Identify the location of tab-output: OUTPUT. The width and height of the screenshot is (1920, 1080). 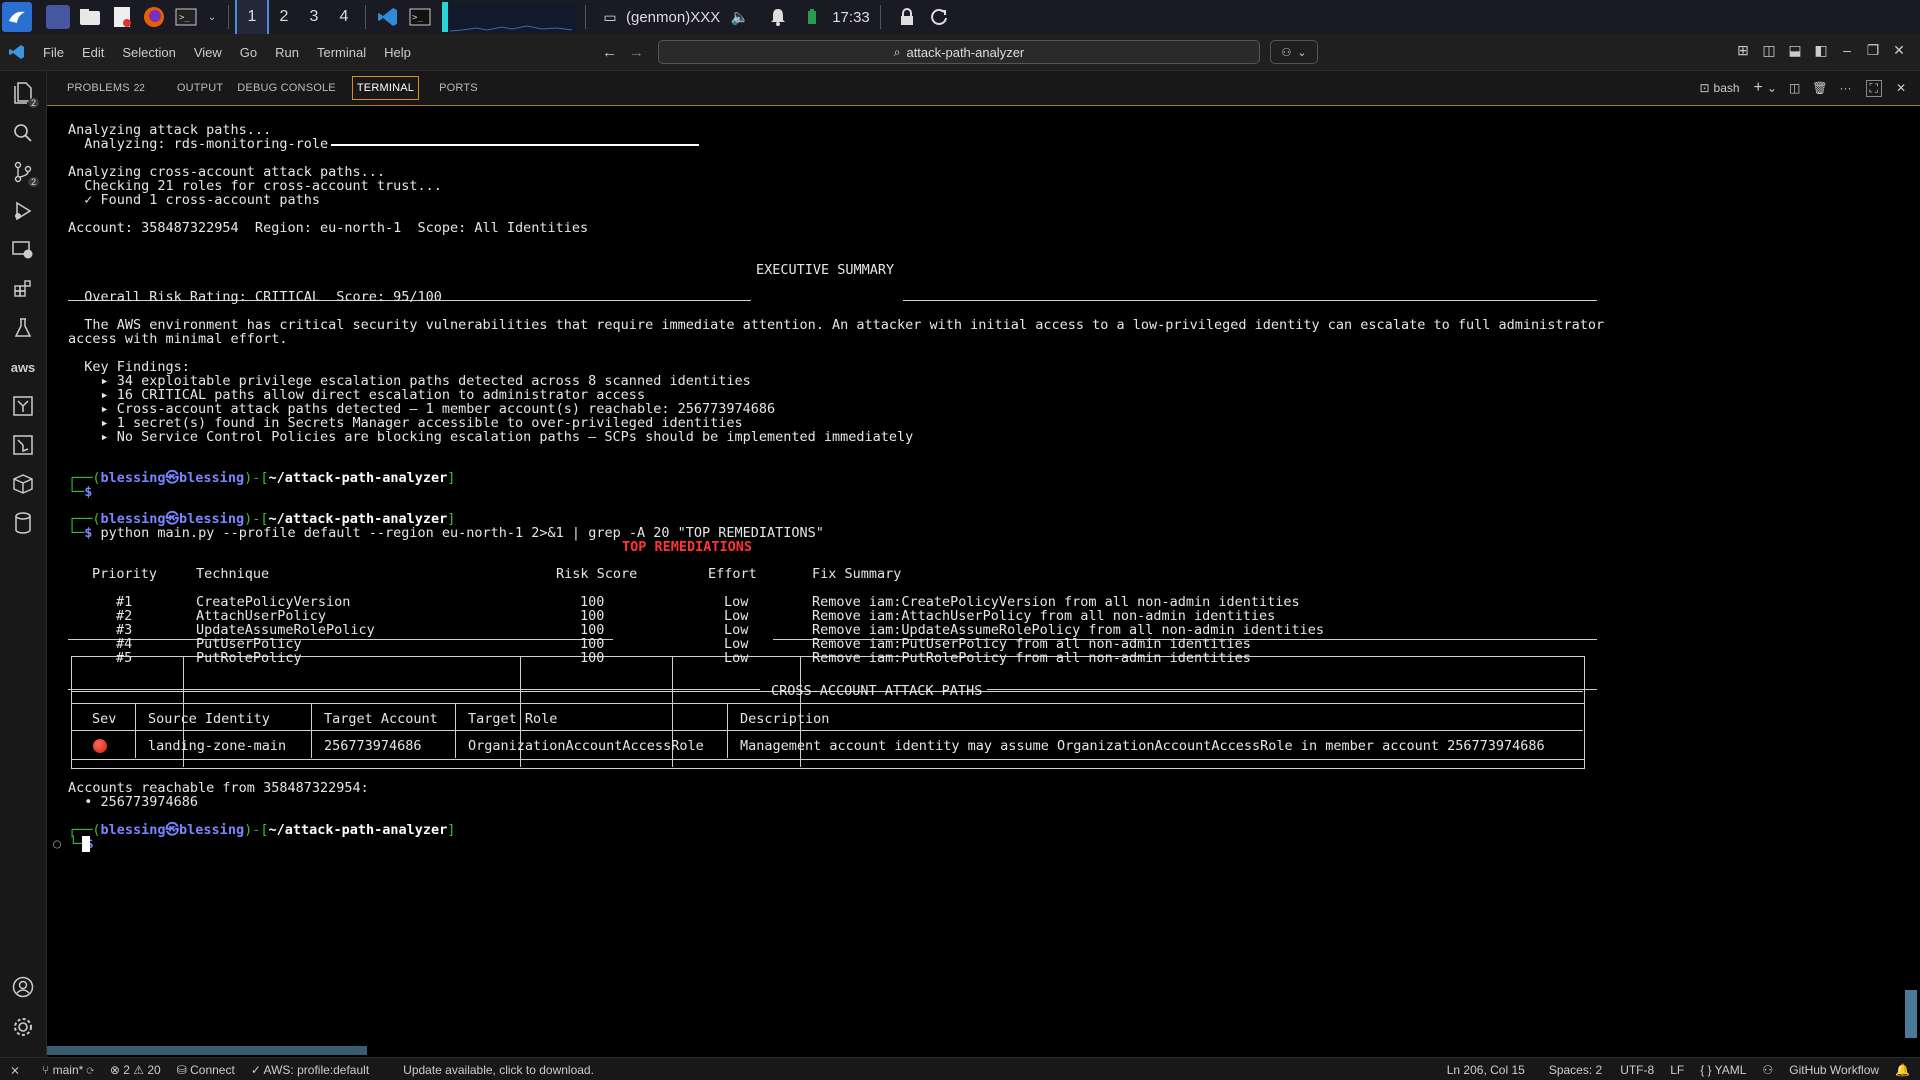
(200, 88).